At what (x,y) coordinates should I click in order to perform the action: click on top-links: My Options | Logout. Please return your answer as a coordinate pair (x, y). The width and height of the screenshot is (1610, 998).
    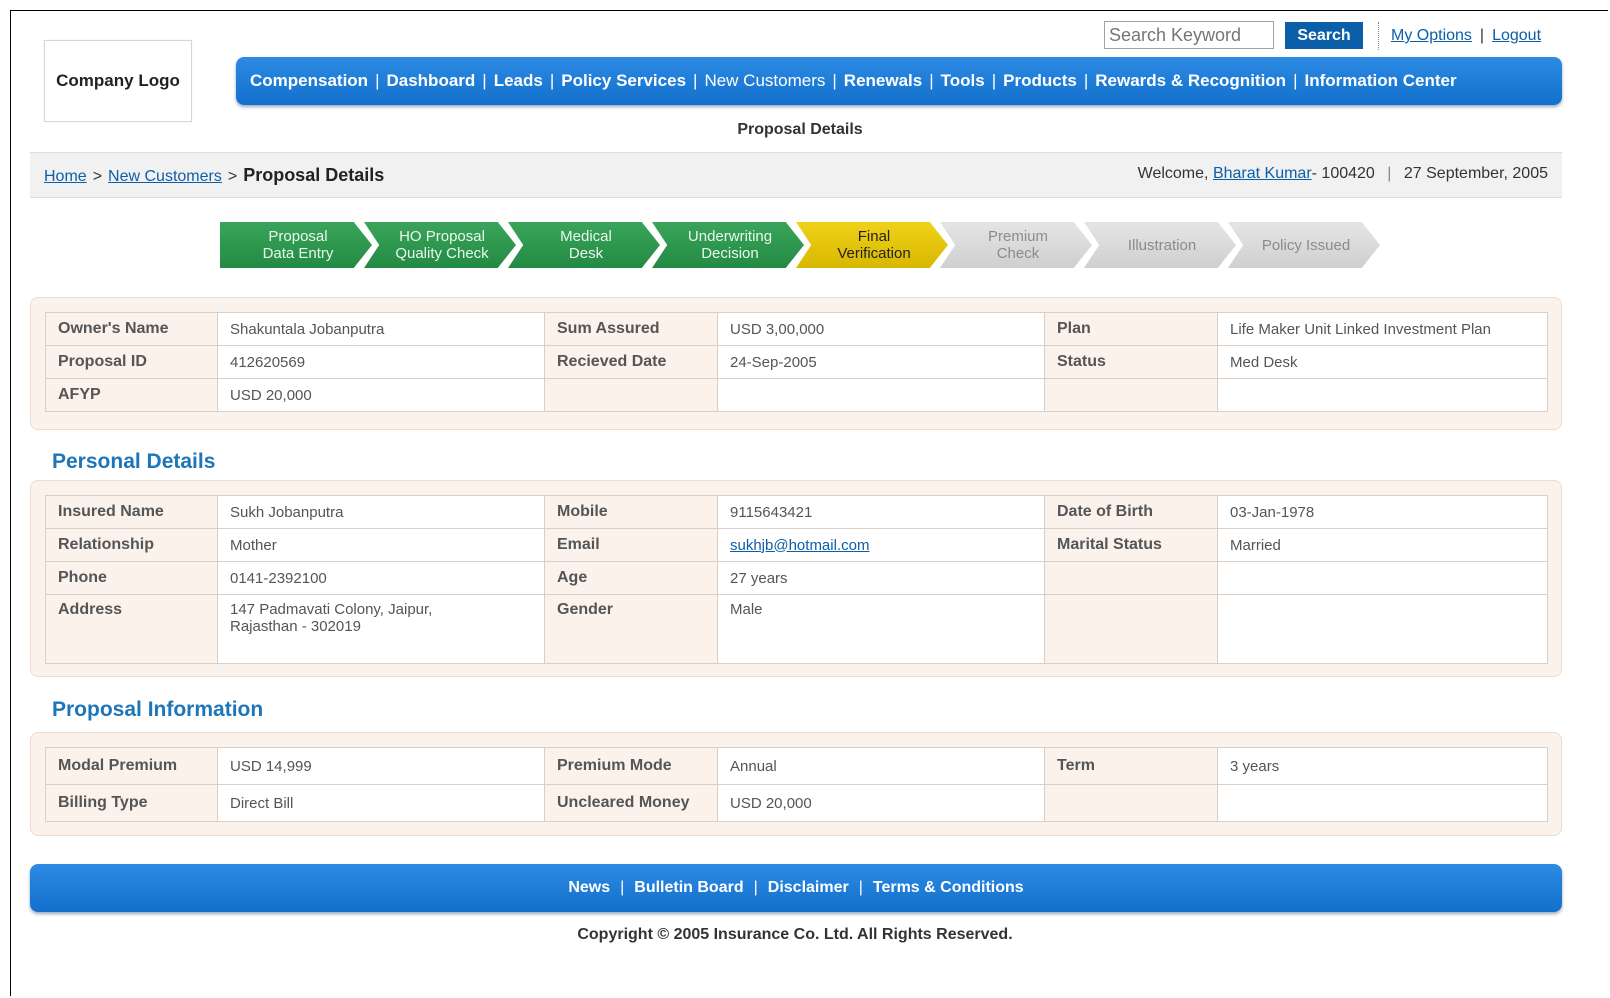
    Looking at the image, I should click on (1459, 36).